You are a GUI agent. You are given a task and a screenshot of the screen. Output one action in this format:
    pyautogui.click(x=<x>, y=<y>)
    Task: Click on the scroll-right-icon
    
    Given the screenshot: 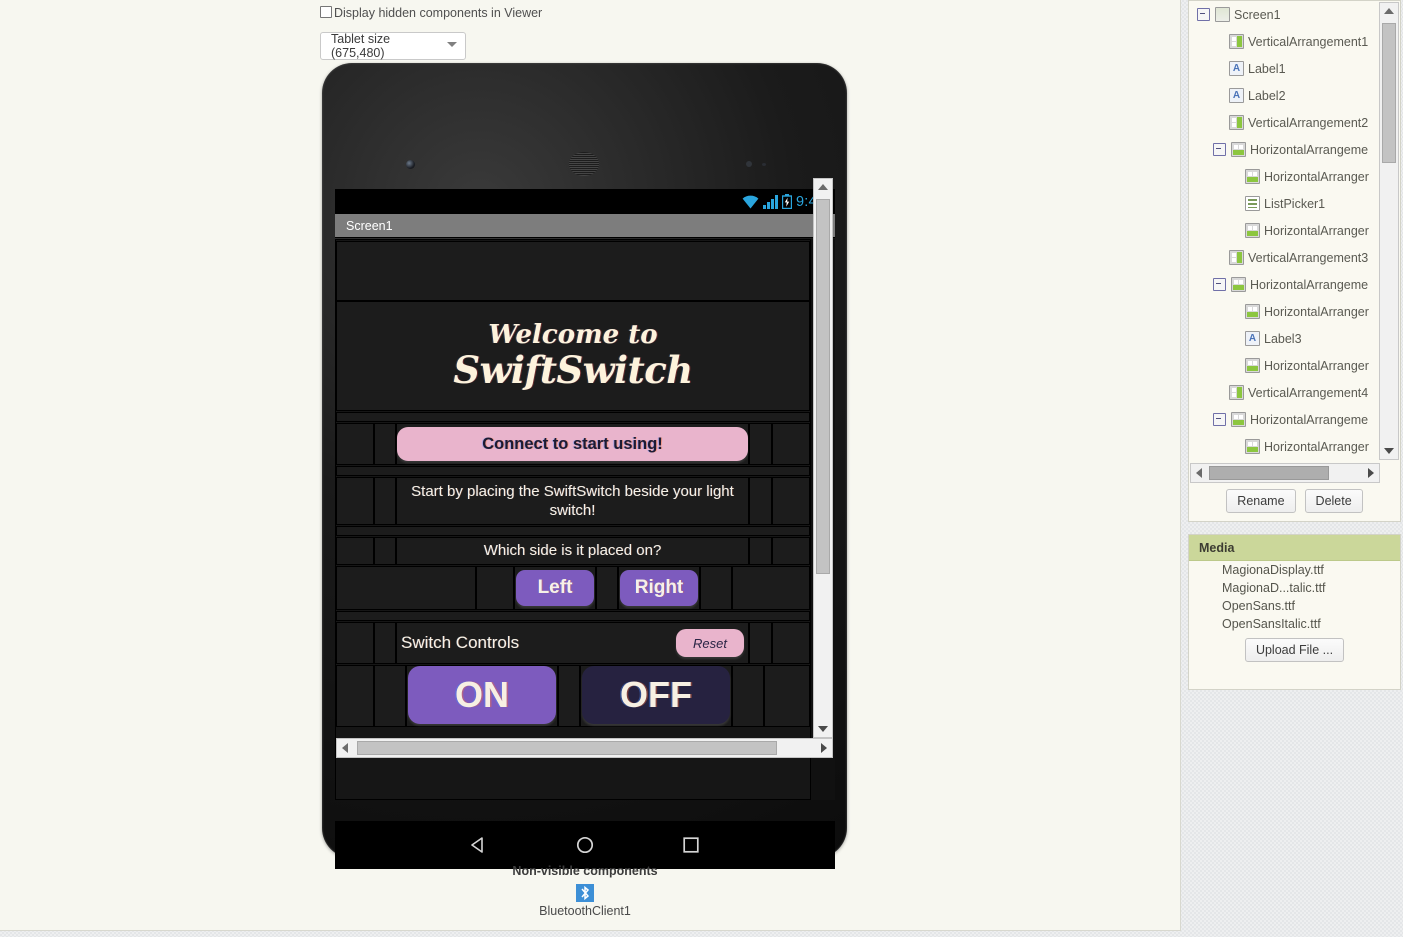 What is the action you would take?
    pyautogui.click(x=824, y=748)
    